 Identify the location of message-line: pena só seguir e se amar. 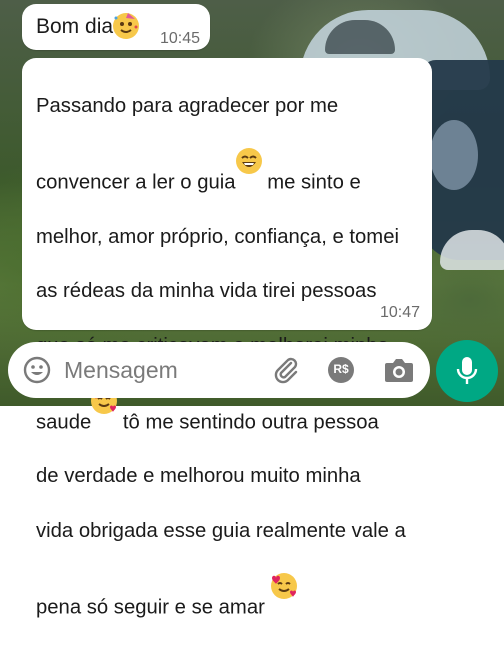
(227, 597).